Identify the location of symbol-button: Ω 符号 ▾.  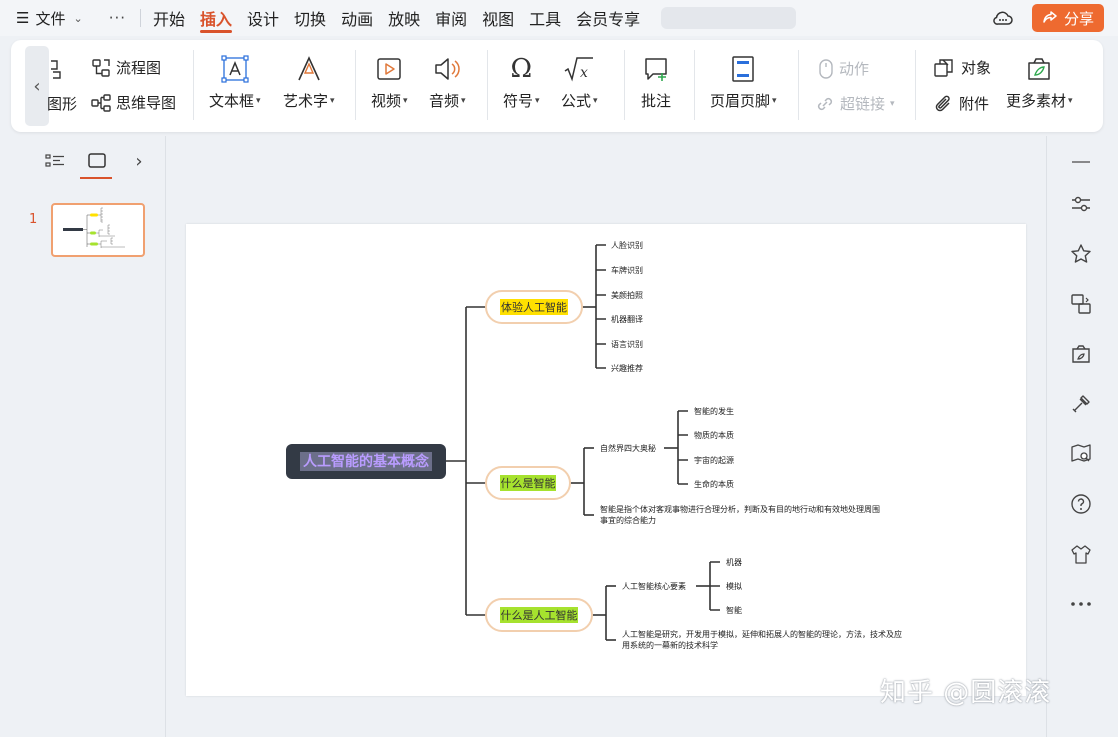
(521, 82).